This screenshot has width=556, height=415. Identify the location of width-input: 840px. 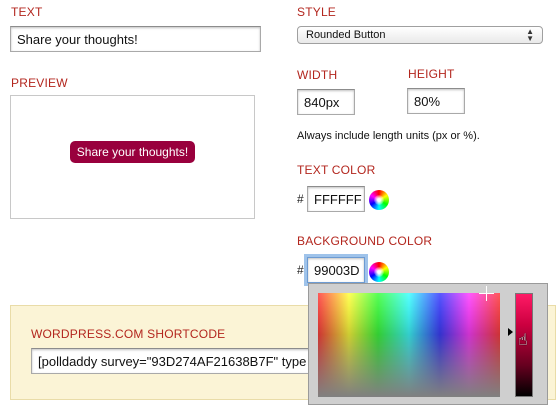
(326, 102).